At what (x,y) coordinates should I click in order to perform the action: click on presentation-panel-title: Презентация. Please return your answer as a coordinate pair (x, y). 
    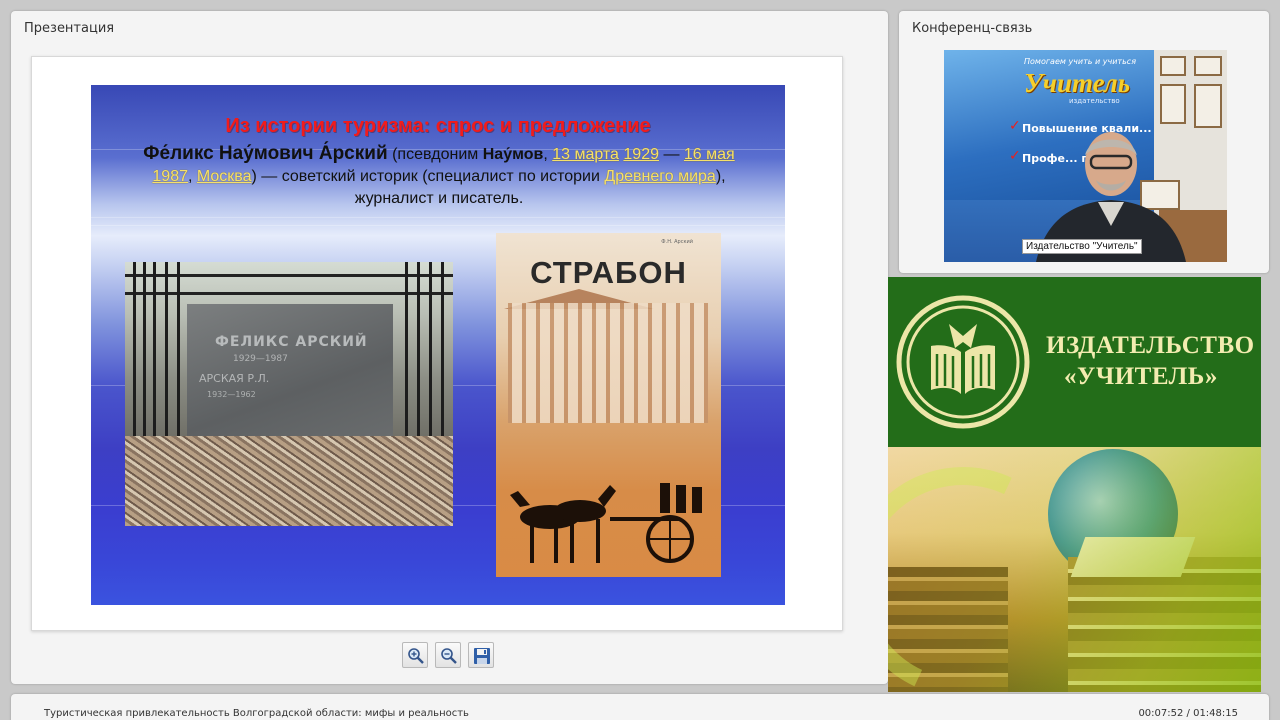
    Looking at the image, I should click on (69, 28).